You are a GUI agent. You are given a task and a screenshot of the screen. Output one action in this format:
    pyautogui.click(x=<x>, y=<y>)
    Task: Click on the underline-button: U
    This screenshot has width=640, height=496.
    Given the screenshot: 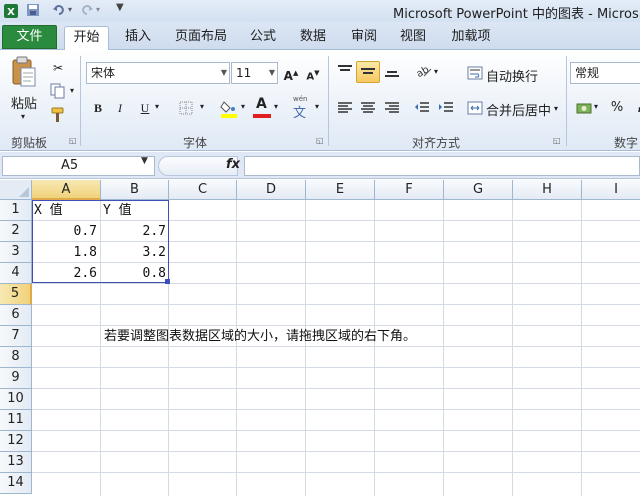 What is the action you would take?
    pyautogui.click(x=145, y=108)
    